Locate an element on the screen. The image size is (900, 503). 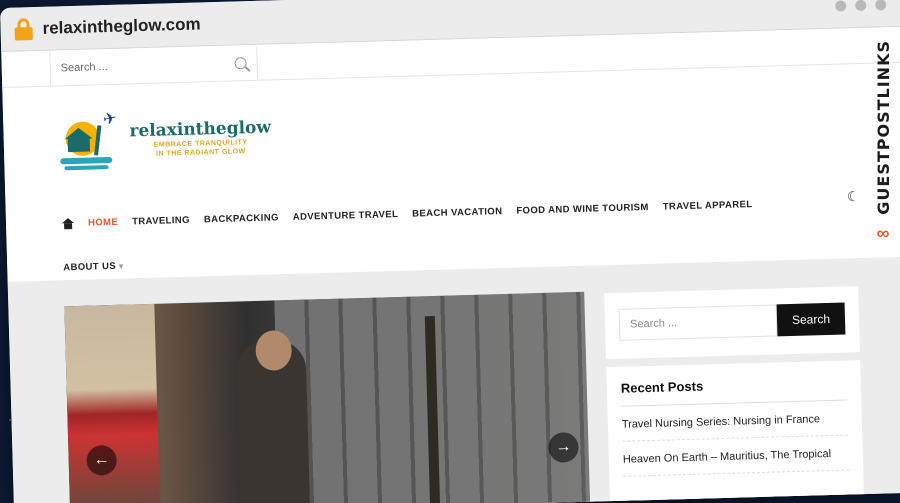
lock-icon is located at coordinates (23, 29).